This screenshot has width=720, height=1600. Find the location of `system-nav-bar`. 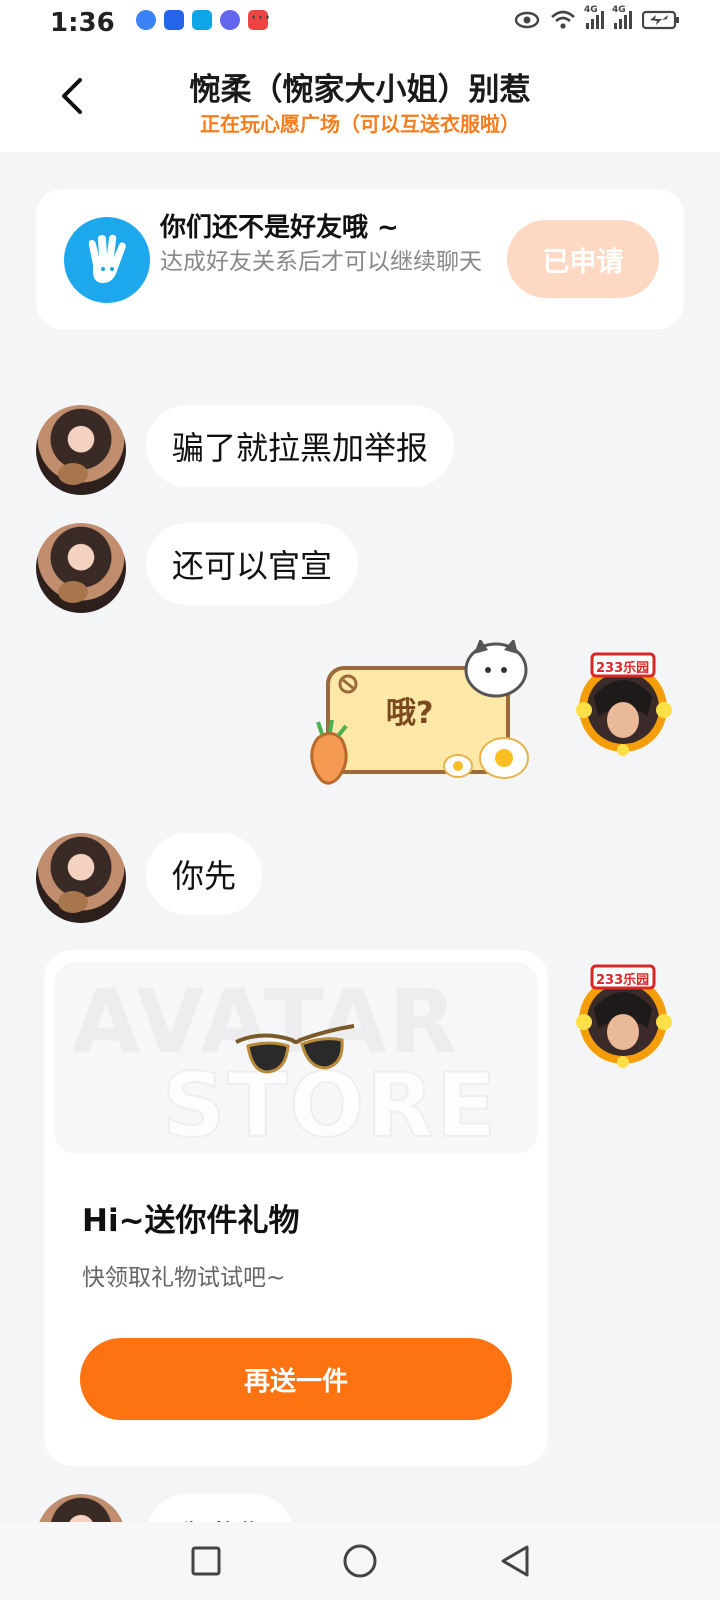

system-nav-bar is located at coordinates (360, 1561).